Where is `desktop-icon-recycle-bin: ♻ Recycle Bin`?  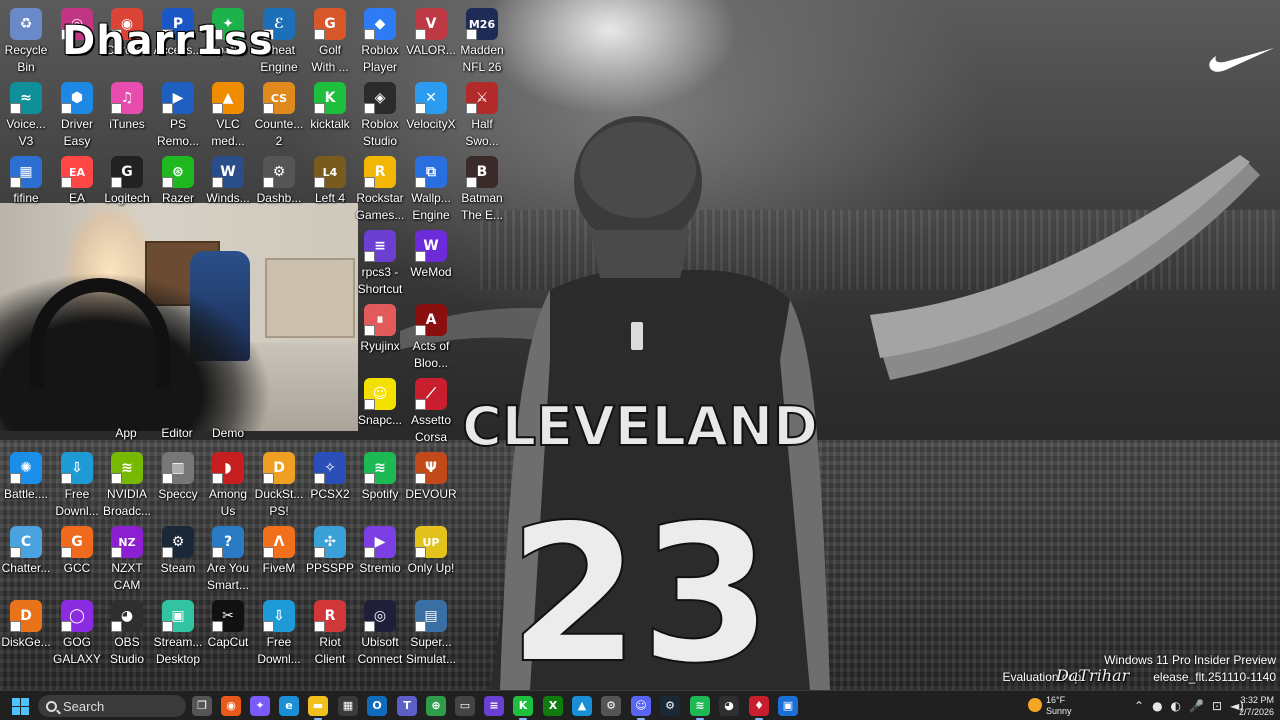 desktop-icon-recycle-bin: ♻ Recycle Bin is located at coordinates (26, 41).